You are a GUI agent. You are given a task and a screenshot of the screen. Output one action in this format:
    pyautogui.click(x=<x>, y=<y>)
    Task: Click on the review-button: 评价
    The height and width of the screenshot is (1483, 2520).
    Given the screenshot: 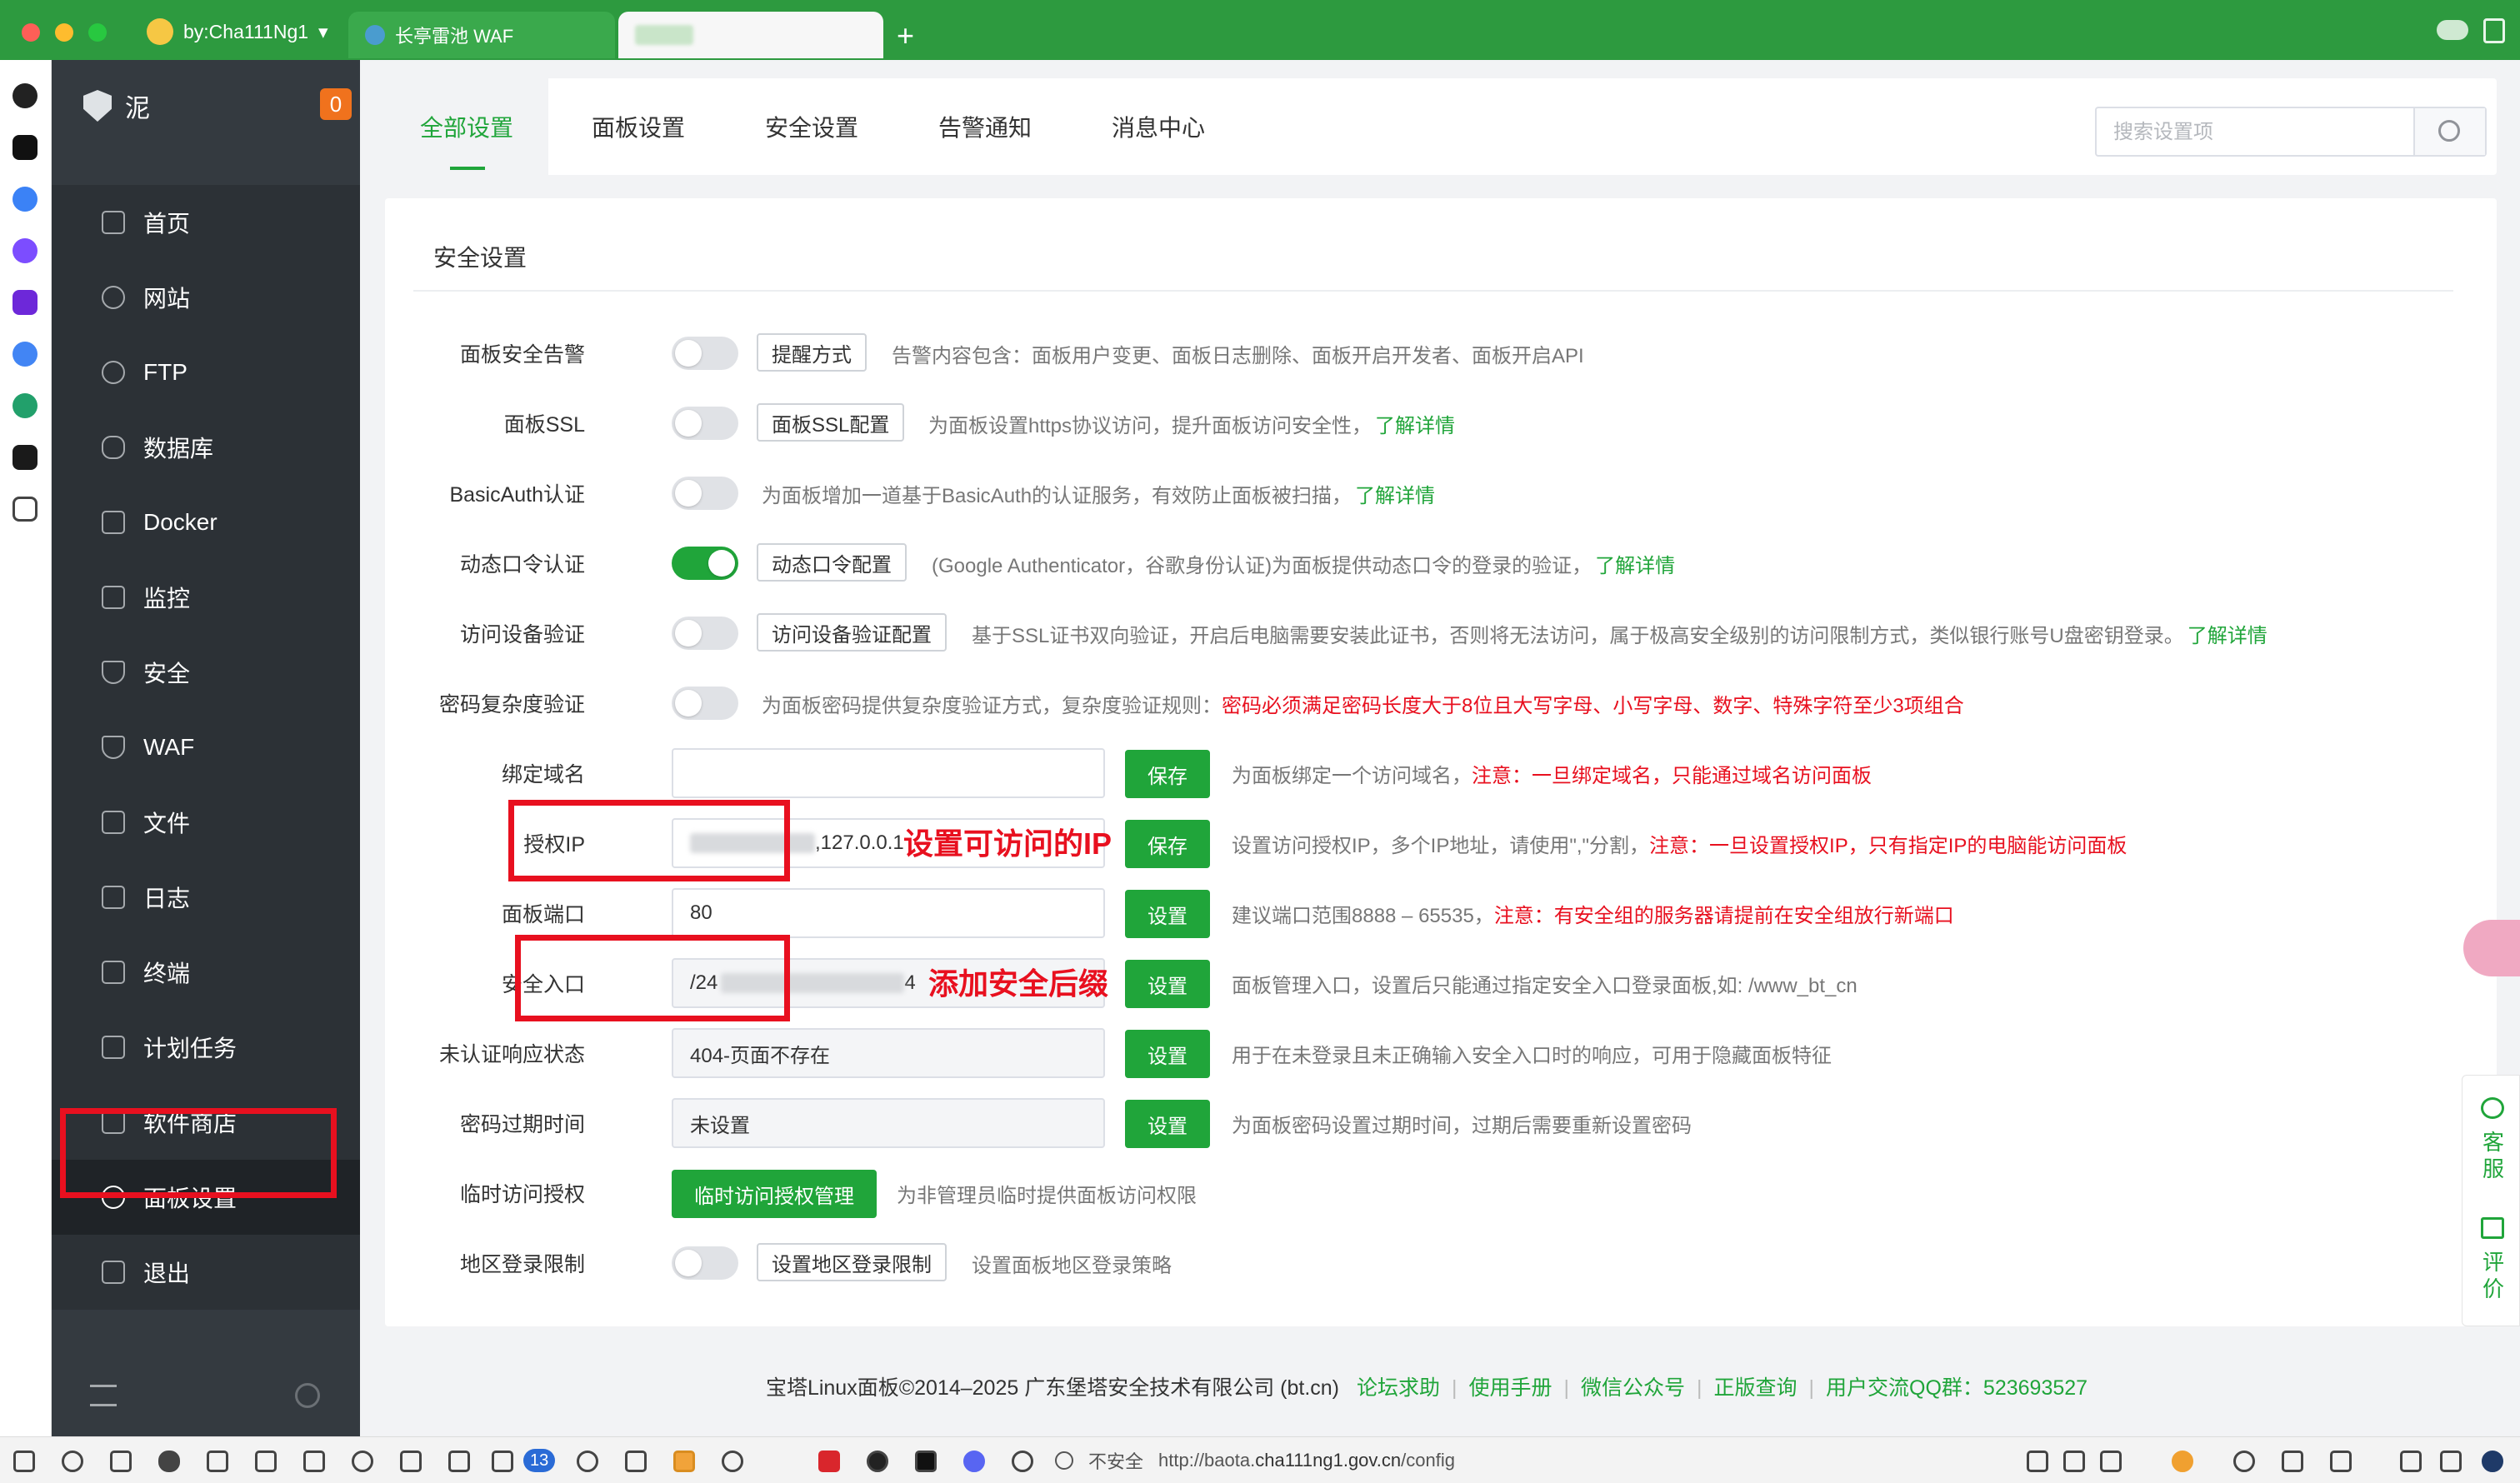 What is the action you would take?
    pyautogui.click(x=2493, y=1276)
    